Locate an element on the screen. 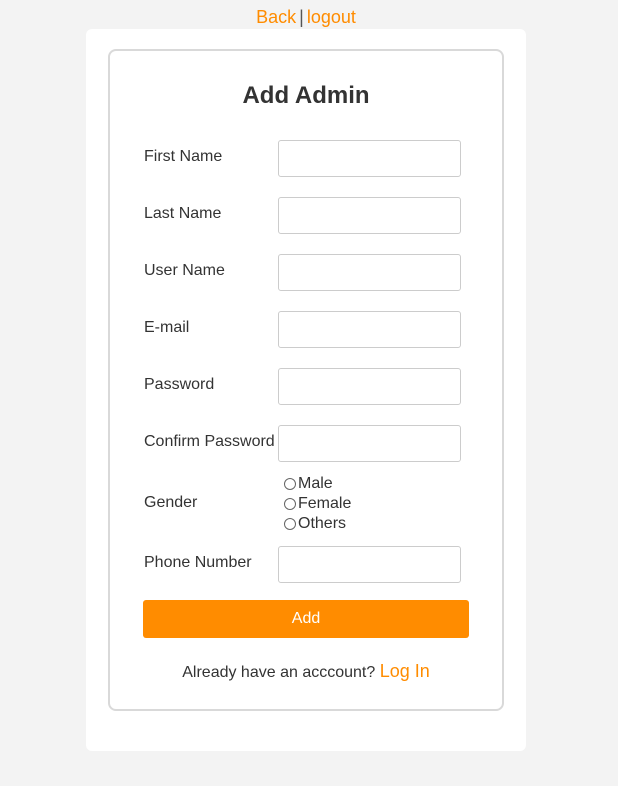  gender-option-others: Others is located at coordinates (315, 524).